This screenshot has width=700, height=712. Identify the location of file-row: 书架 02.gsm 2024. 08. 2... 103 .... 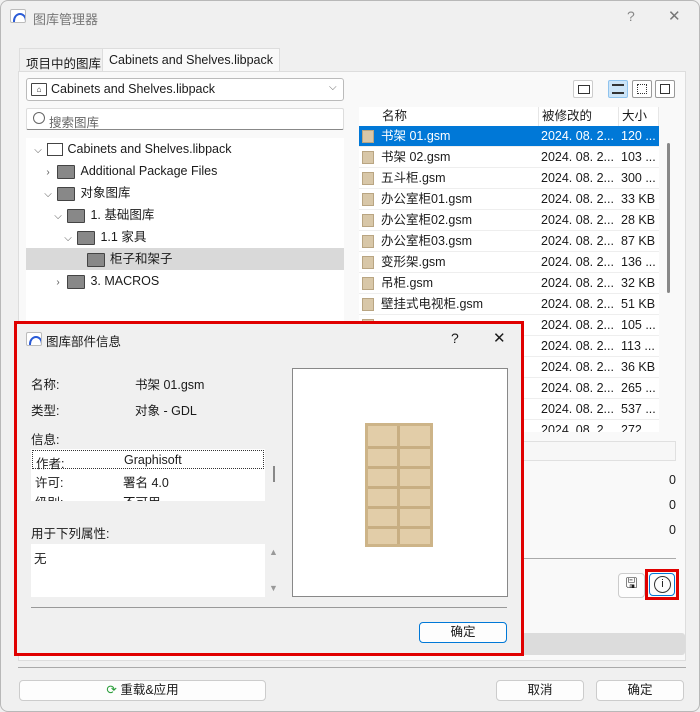
(509, 157).